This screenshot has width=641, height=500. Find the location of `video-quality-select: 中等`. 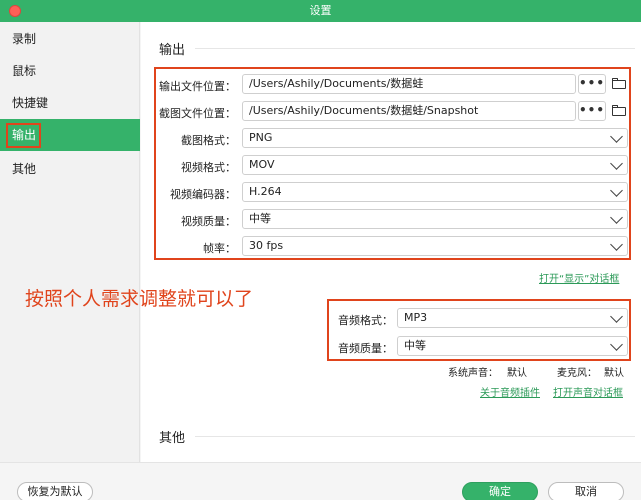

video-quality-select: 中等 is located at coordinates (435, 219).